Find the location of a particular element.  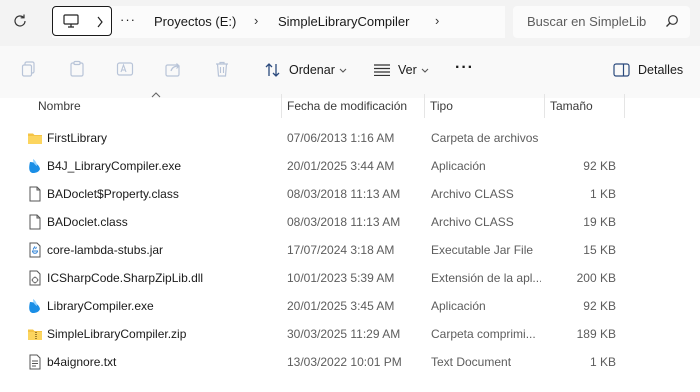

rename-icon is located at coordinates (125, 69).